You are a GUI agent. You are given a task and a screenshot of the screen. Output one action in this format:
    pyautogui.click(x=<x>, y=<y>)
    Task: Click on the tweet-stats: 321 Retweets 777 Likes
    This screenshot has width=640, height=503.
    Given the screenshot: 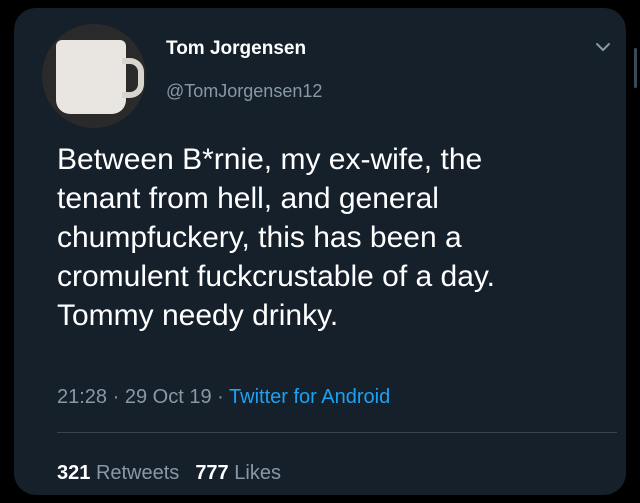 What is the action you would take?
    pyautogui.click(x=169, y=473)
    